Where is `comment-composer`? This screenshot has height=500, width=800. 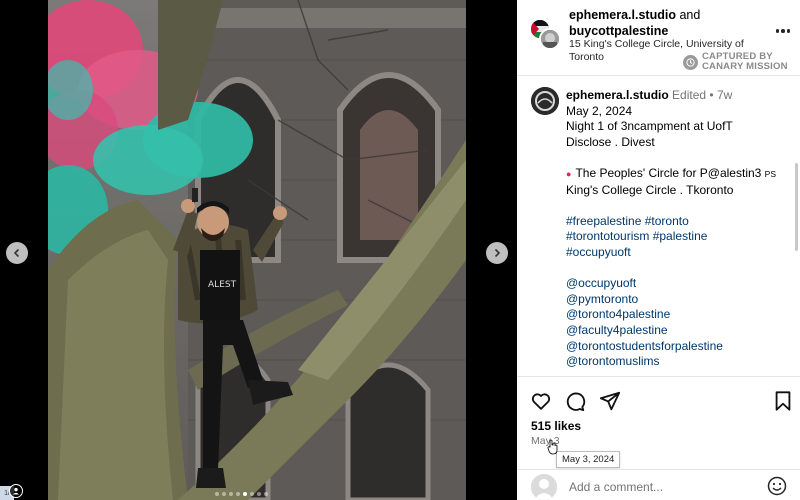 comment-composer is located at coordinates (658, 484).